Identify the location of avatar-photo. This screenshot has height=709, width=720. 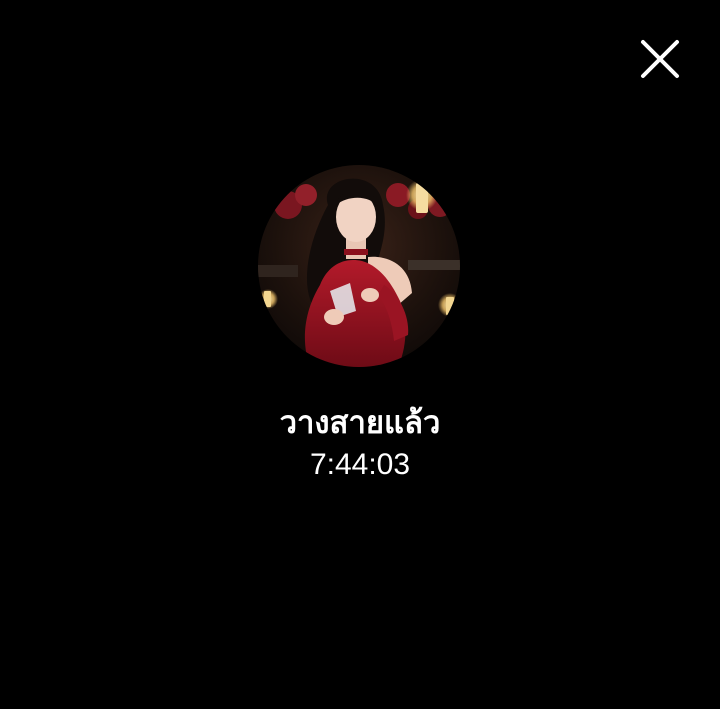
(359, 266).